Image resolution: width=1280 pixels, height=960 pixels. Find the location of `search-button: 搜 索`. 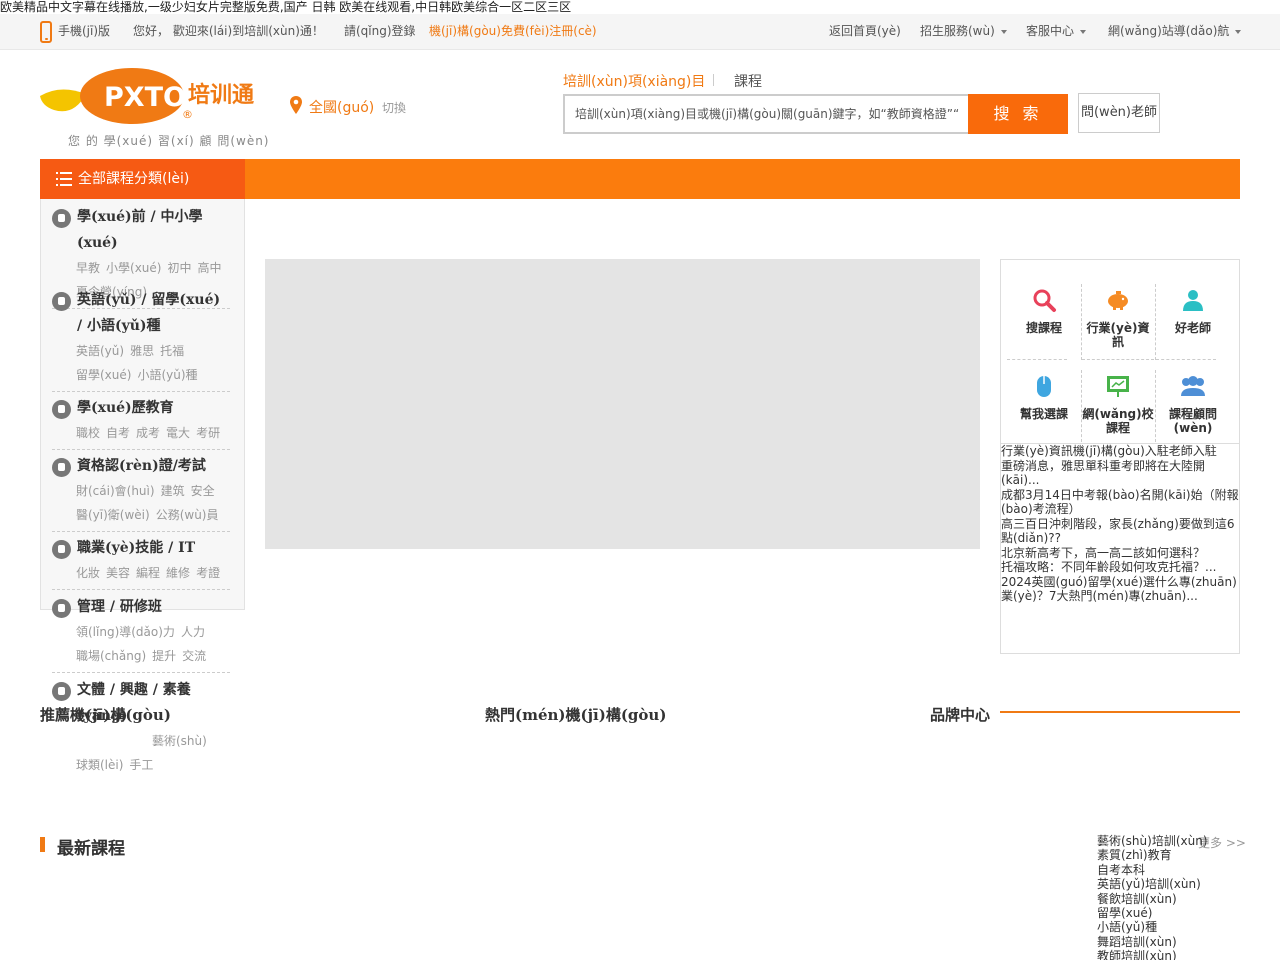

search-button: 搜 索 is located at coordinates (1018, 114).